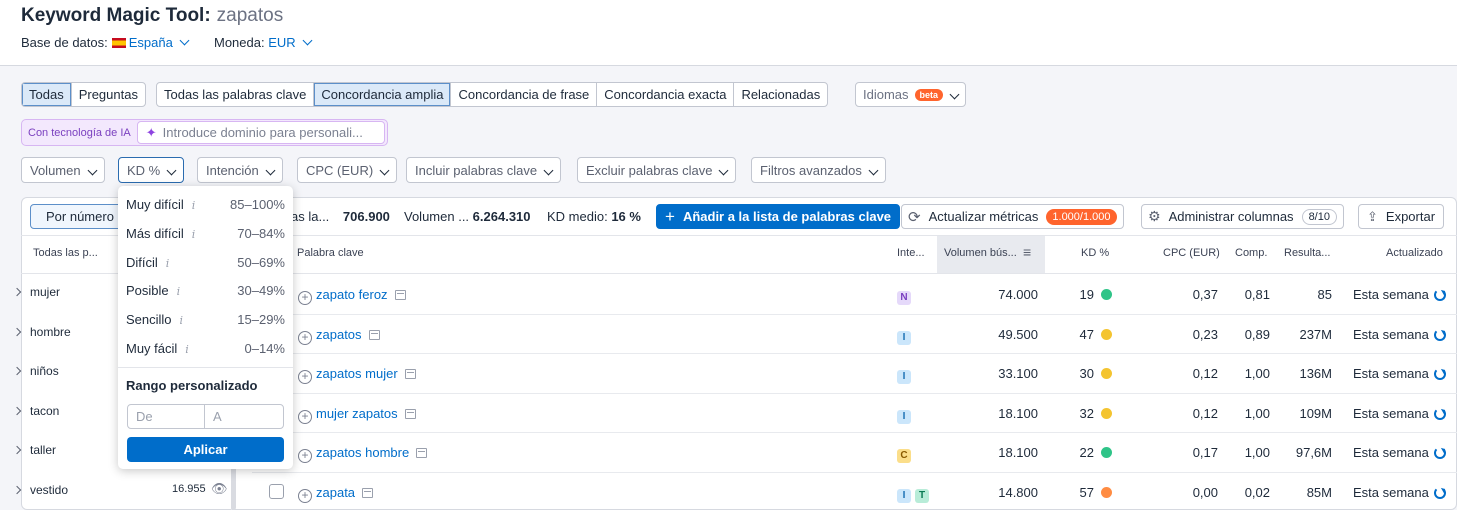  Describe the element at coordinates (205, 204) in the screenshot. I see `kd-option-very-hard: Muy difícil i 85–100%` at that location.